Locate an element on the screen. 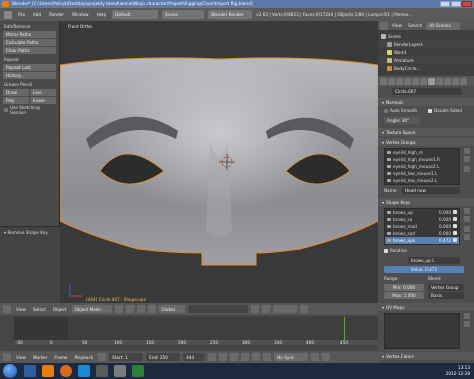  menu-playback: Playback is located at coordinates (83, 357).